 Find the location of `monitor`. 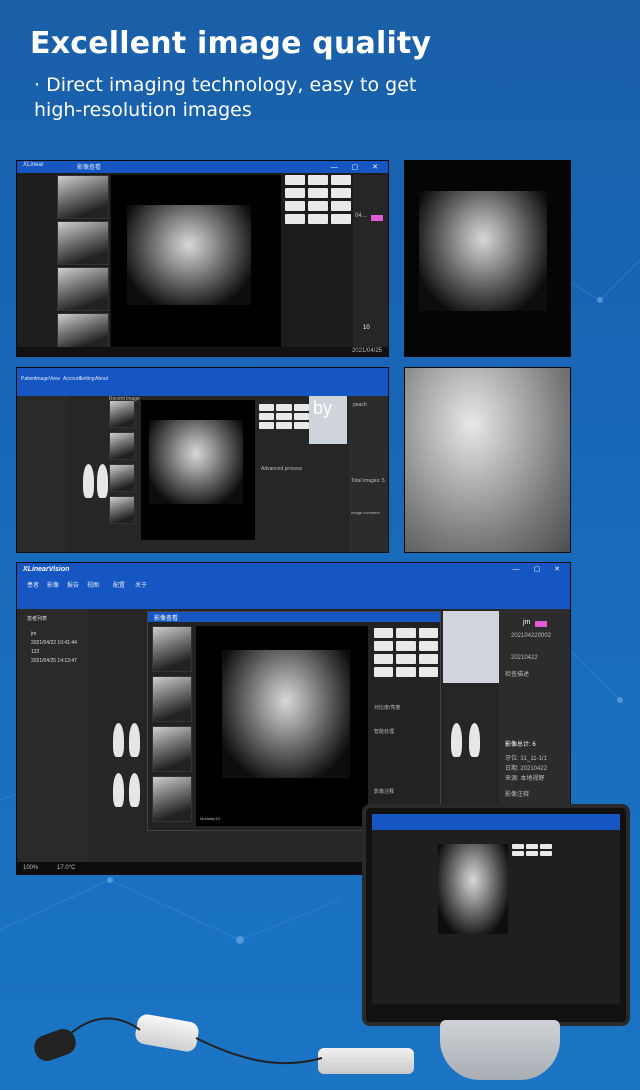

monitor is located at coordinates (496, 915).